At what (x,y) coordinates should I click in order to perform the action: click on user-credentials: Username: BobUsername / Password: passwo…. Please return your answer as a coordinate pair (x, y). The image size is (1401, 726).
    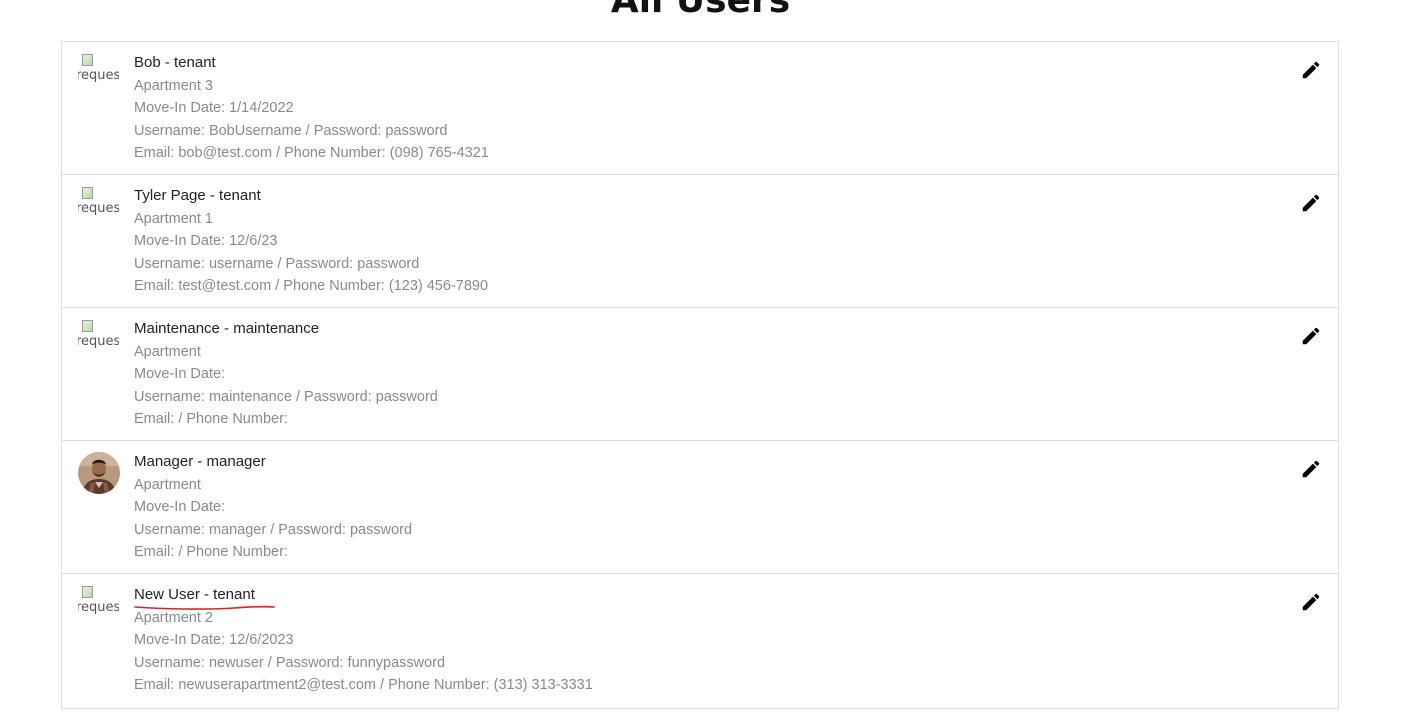
    Looking at the image, I should click on (291, 130).